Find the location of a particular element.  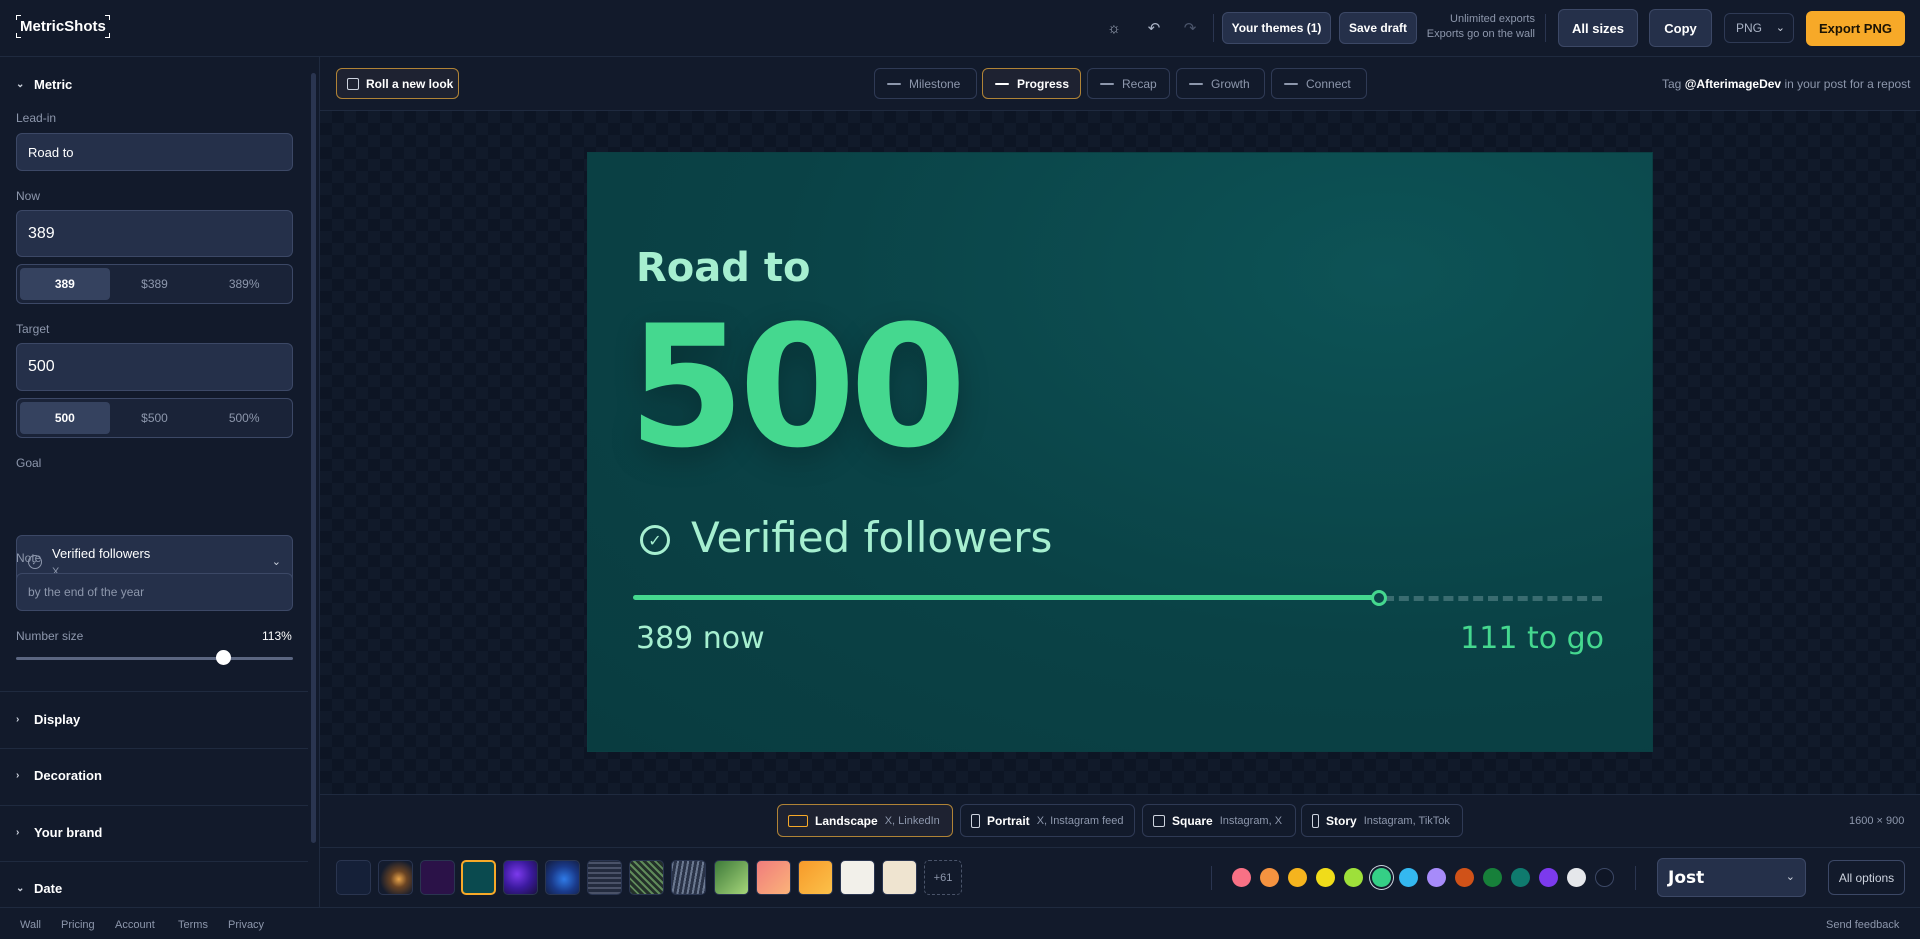

font-select: Jost ⌄ is located at coordinates (1731, 877).